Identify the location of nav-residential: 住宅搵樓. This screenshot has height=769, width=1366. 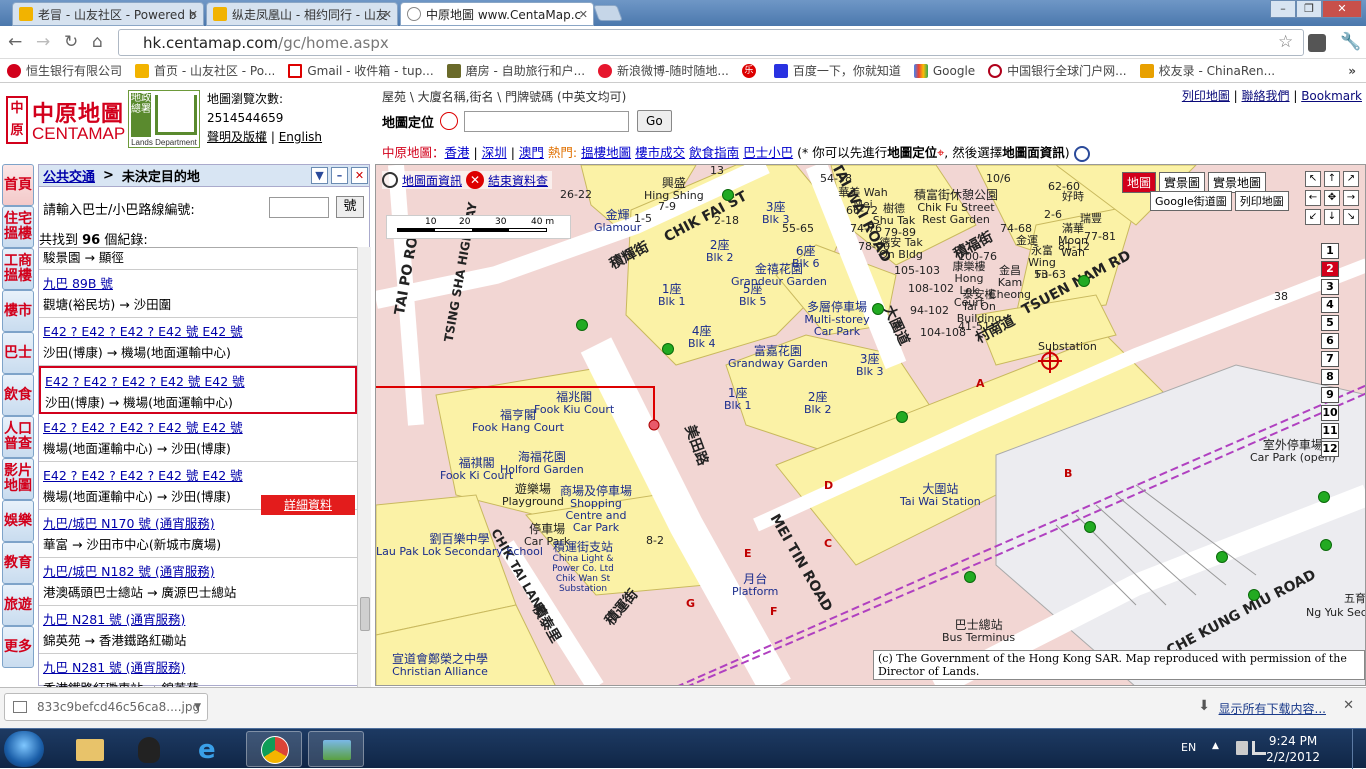
(18, 227).